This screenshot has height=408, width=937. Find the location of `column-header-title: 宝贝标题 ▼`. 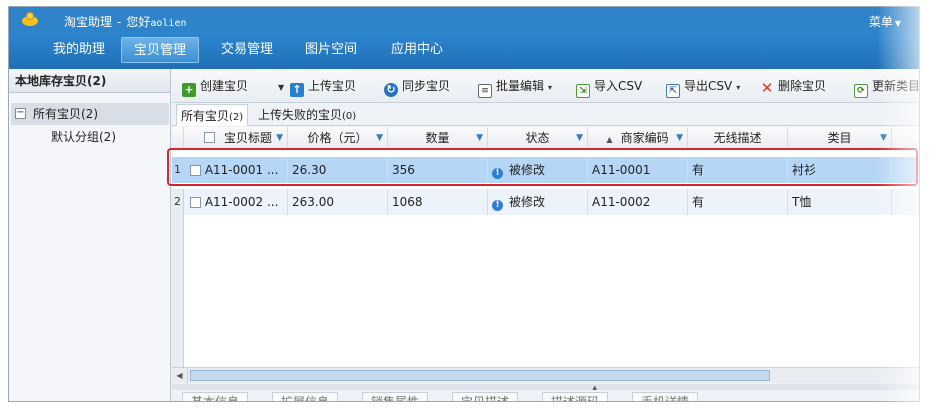

column-header-title: 宝贝标题 ▼ is located at coordinates (236, 138).